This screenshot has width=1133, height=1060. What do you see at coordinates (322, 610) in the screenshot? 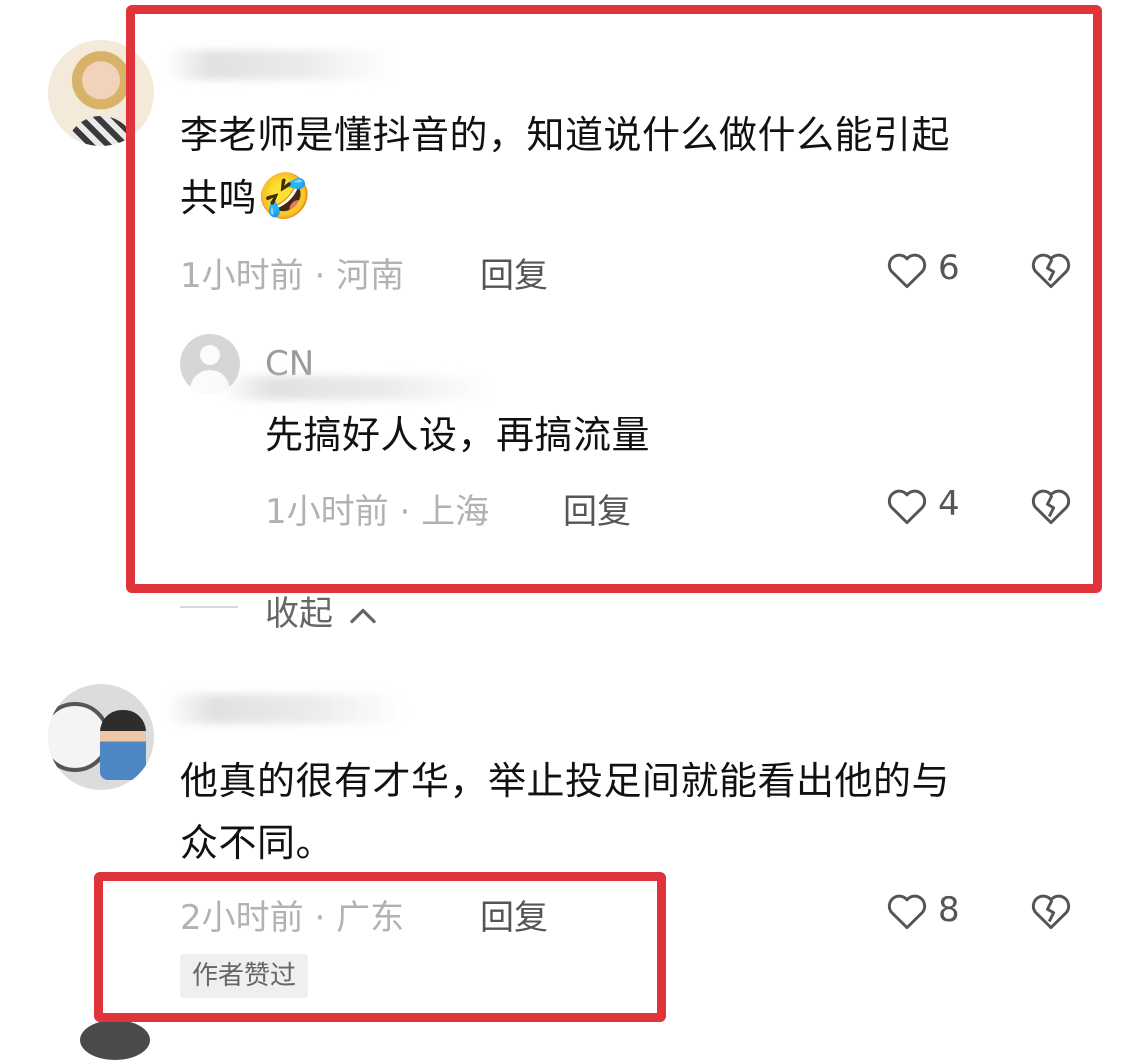
I see `collapse-replies-button: 收起` at bounding box center [322, 610].